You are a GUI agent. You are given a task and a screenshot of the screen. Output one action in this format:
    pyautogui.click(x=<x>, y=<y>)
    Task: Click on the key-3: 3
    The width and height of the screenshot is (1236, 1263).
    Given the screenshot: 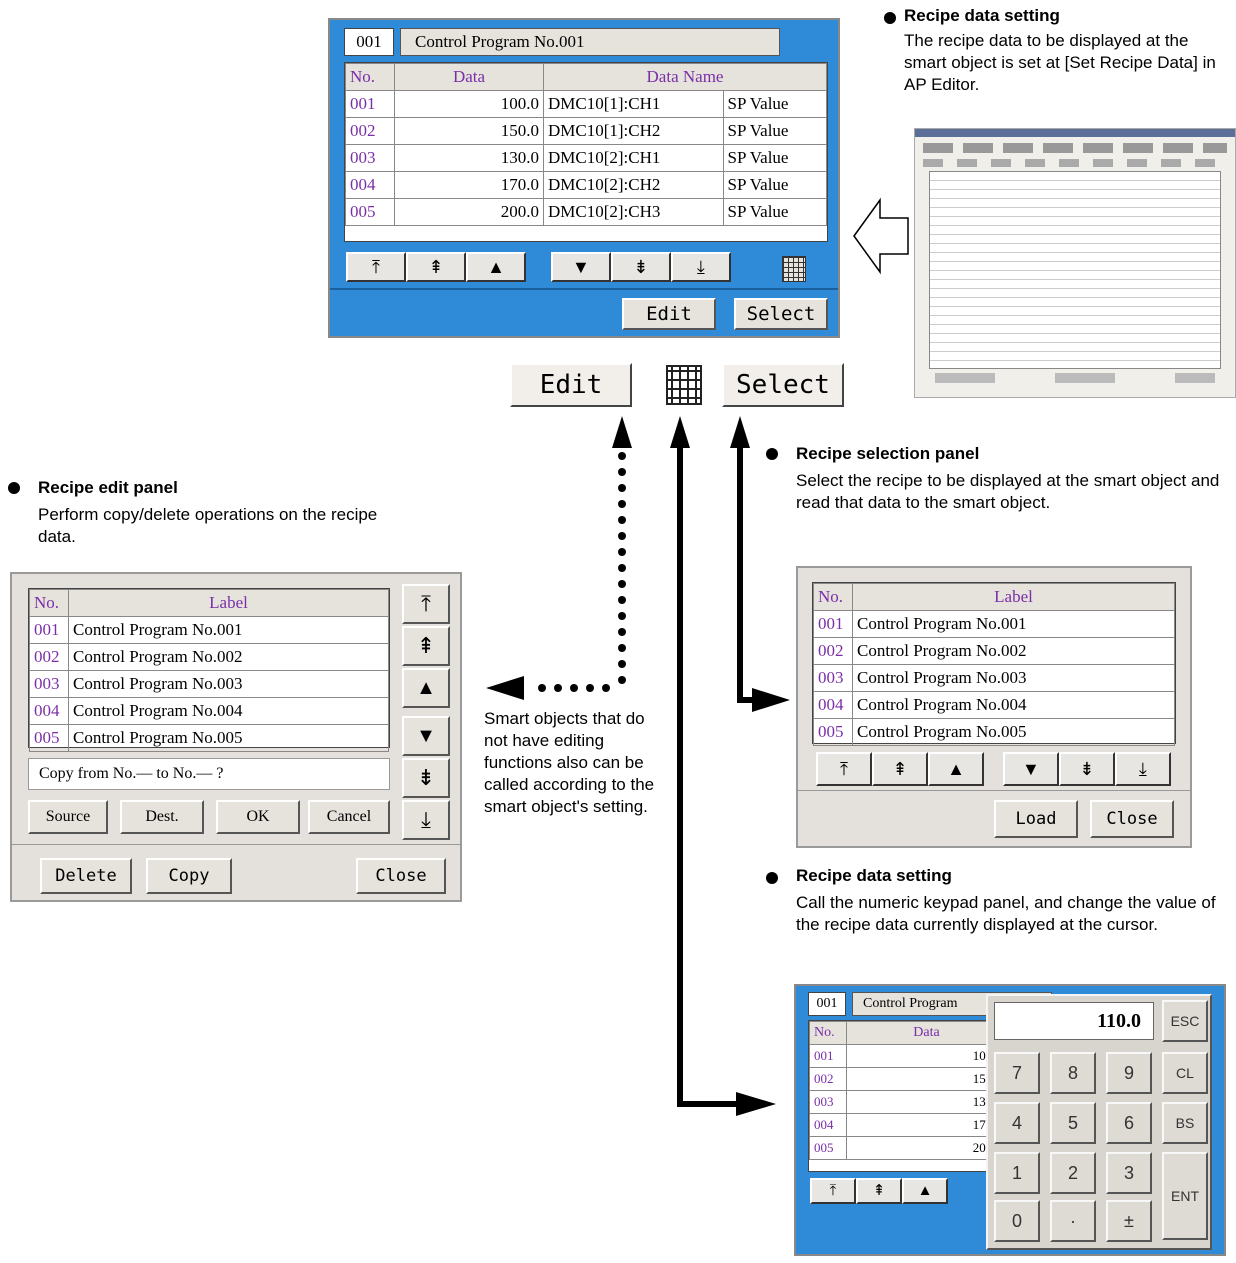 What is the action you would take?
    pyautogui.click(x=1129, y=1173)
    